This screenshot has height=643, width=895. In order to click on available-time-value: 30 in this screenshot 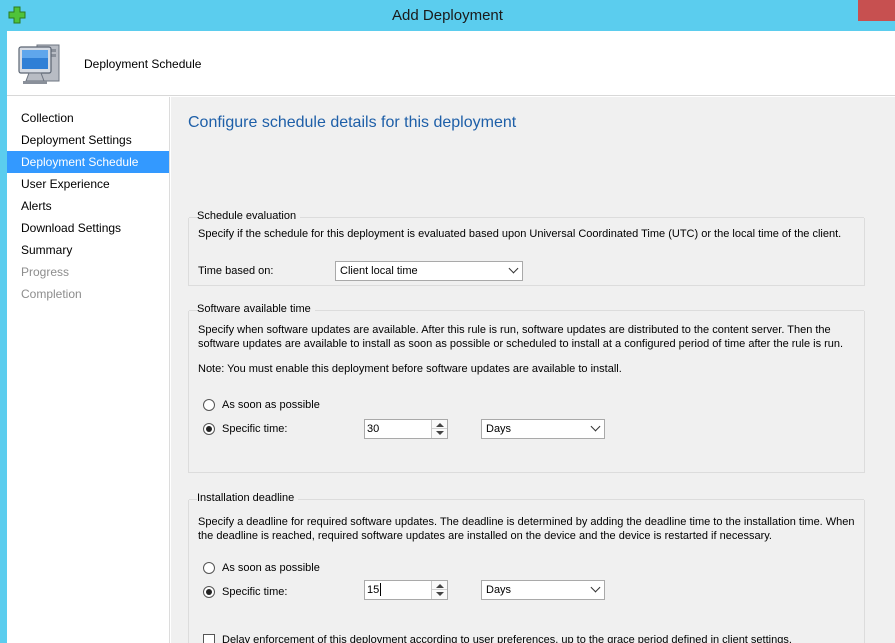, I will do `click(373, 429)`.